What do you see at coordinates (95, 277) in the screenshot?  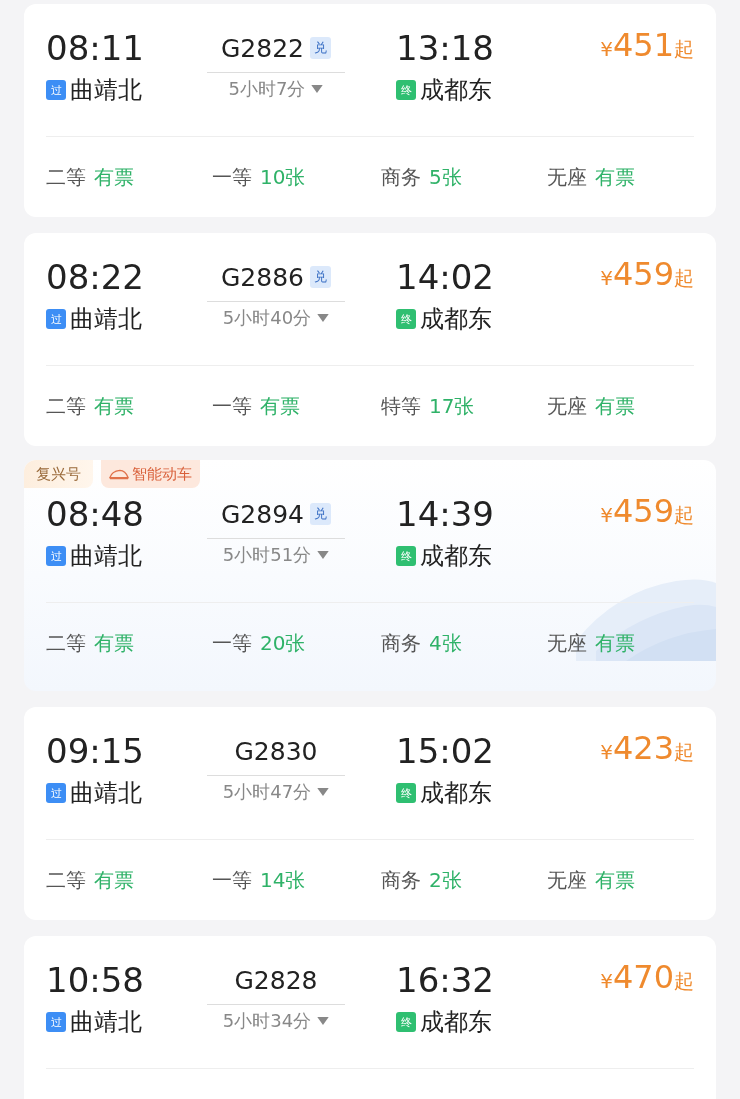 I see `departure-time: 08:22` at bounding box center [95, 277].